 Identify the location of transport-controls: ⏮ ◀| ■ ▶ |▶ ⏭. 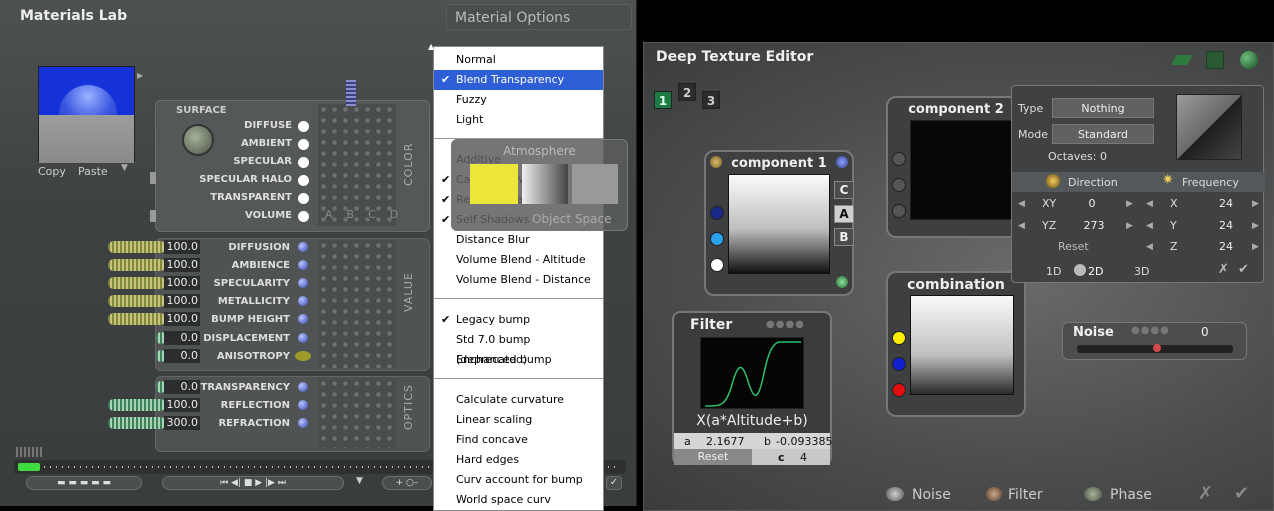
(253, 483).